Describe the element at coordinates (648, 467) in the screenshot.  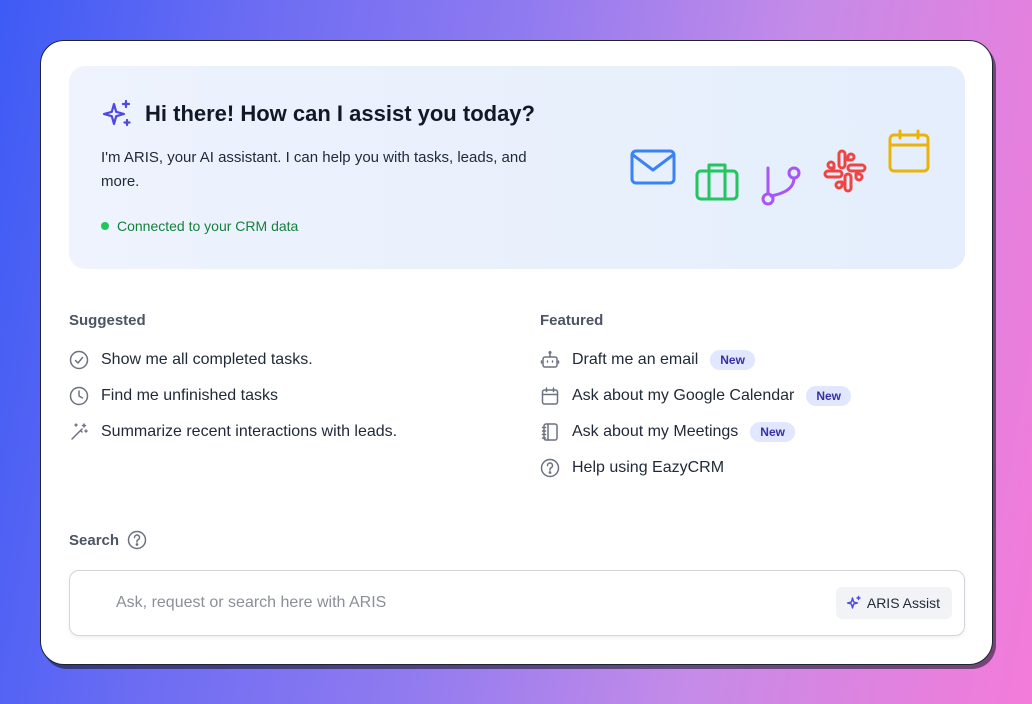
I see `featured-item-label: Help using EazyCRM` at that location.